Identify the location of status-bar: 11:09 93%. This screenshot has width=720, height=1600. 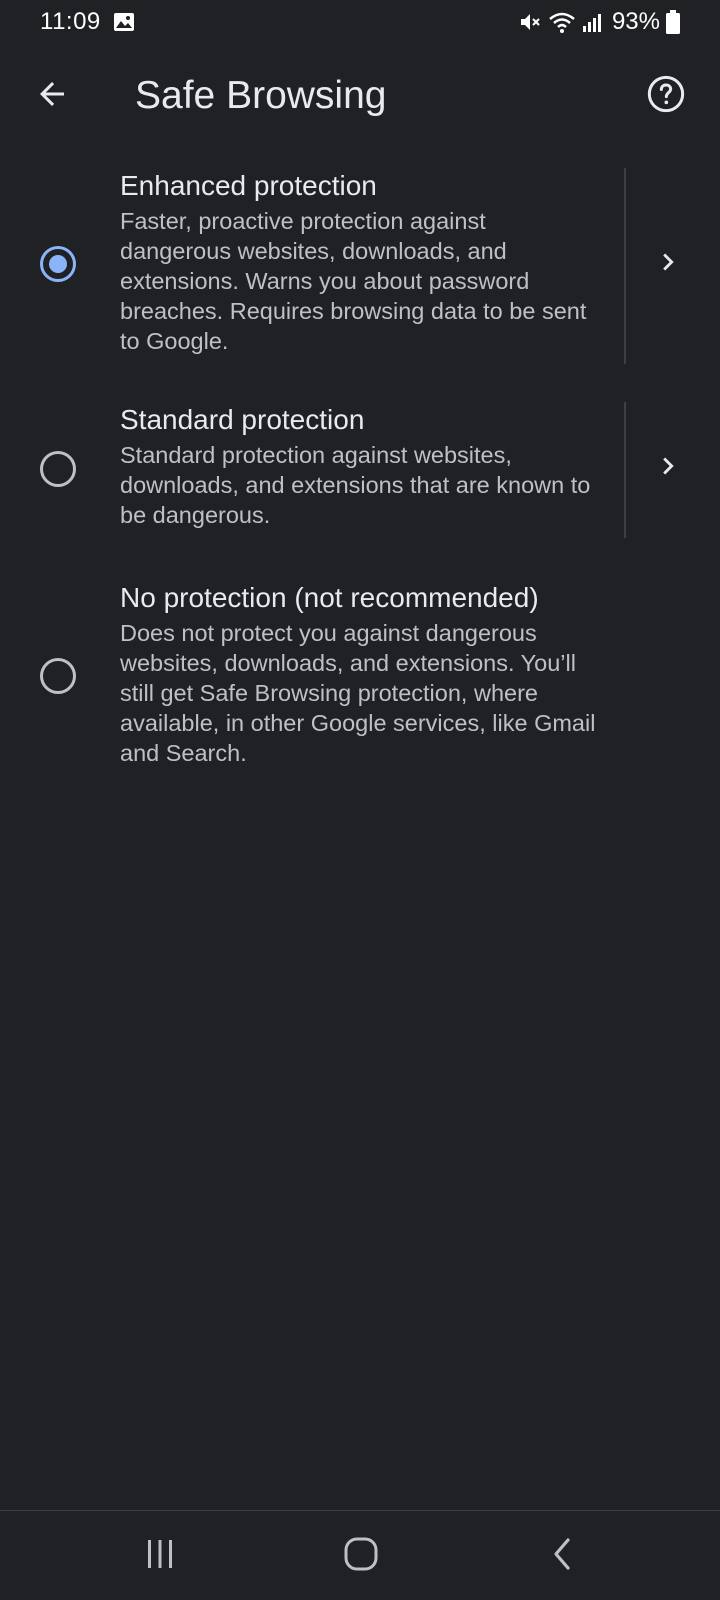
(360, 22).